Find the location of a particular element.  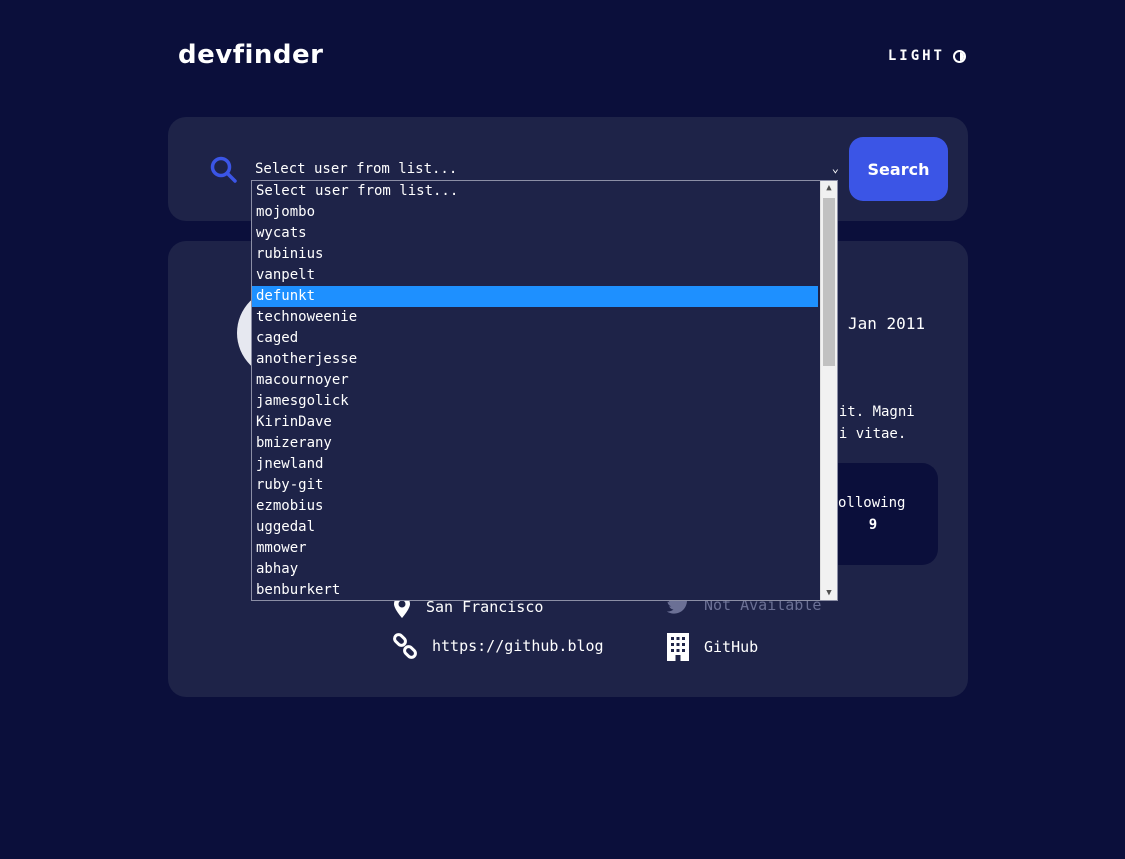

theme-toggle-button: LIGHT is located at coordinates (927, 56).